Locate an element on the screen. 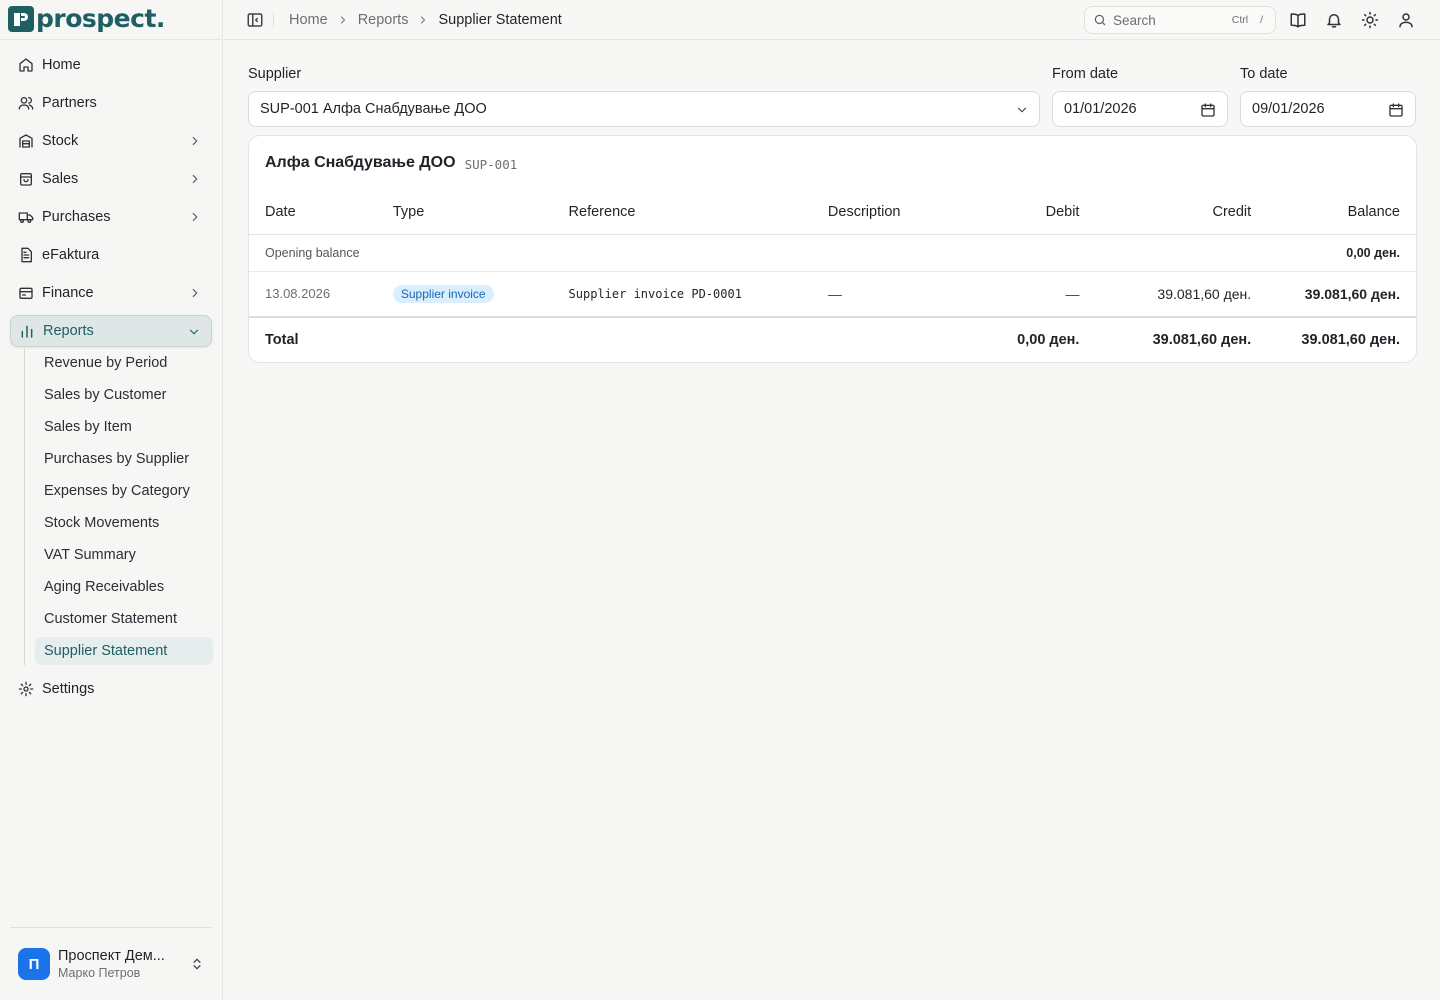 The image size is (1440, 1000). subnav-item-sales-by-customer: Sales by Customer is located at coordinates (124, 395).